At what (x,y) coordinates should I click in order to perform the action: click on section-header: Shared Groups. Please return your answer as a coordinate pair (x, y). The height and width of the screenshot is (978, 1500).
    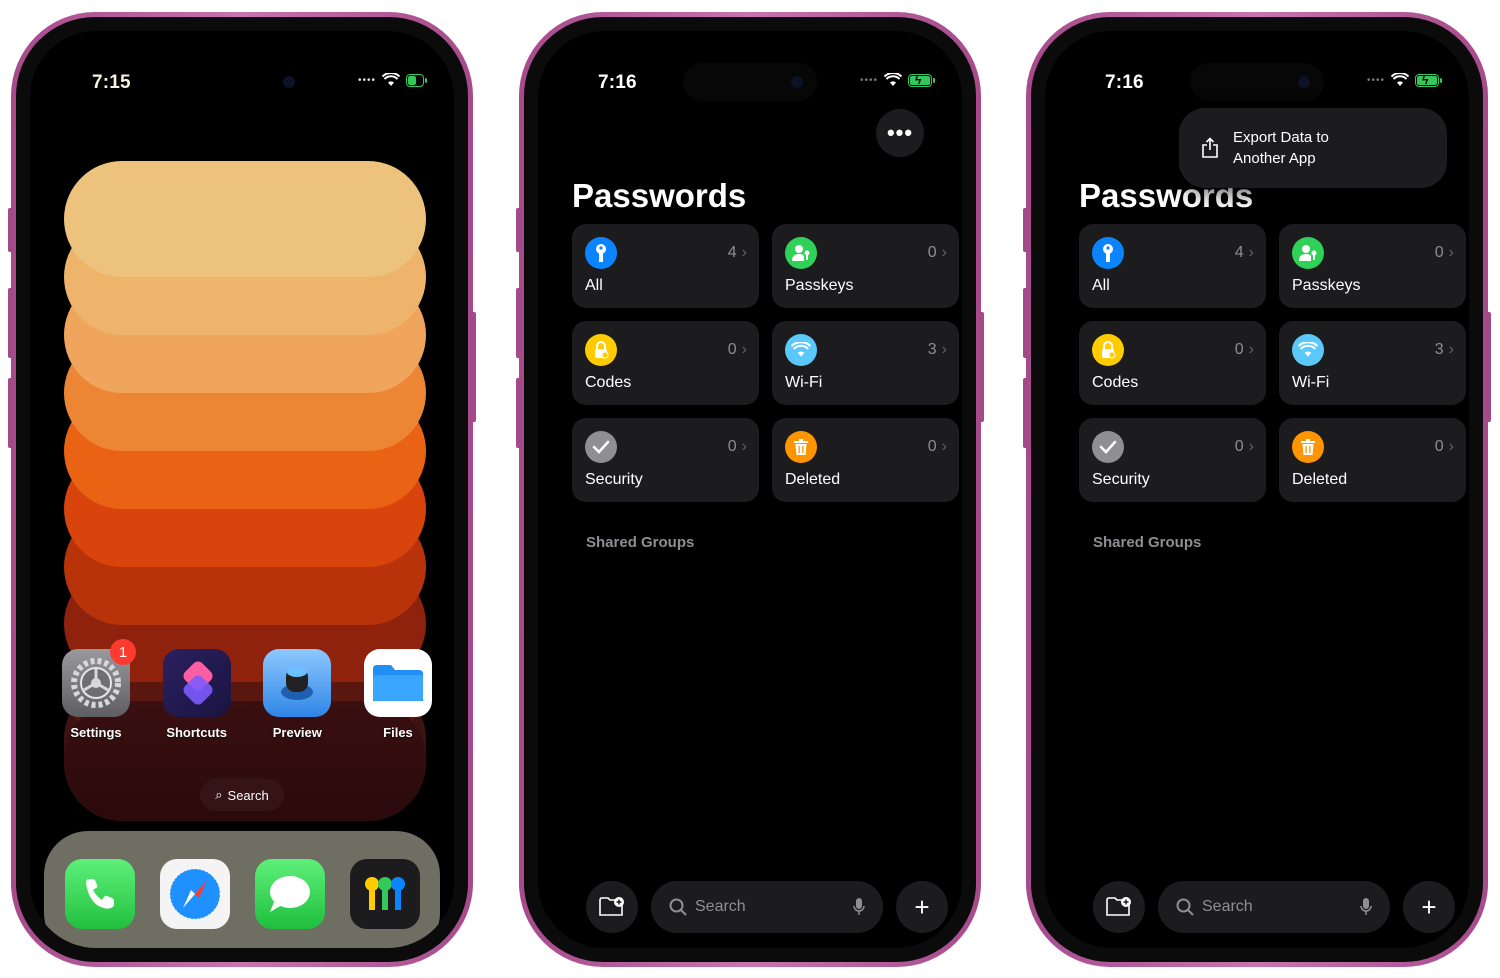
    Looking at the image, I should click on (640, 542).